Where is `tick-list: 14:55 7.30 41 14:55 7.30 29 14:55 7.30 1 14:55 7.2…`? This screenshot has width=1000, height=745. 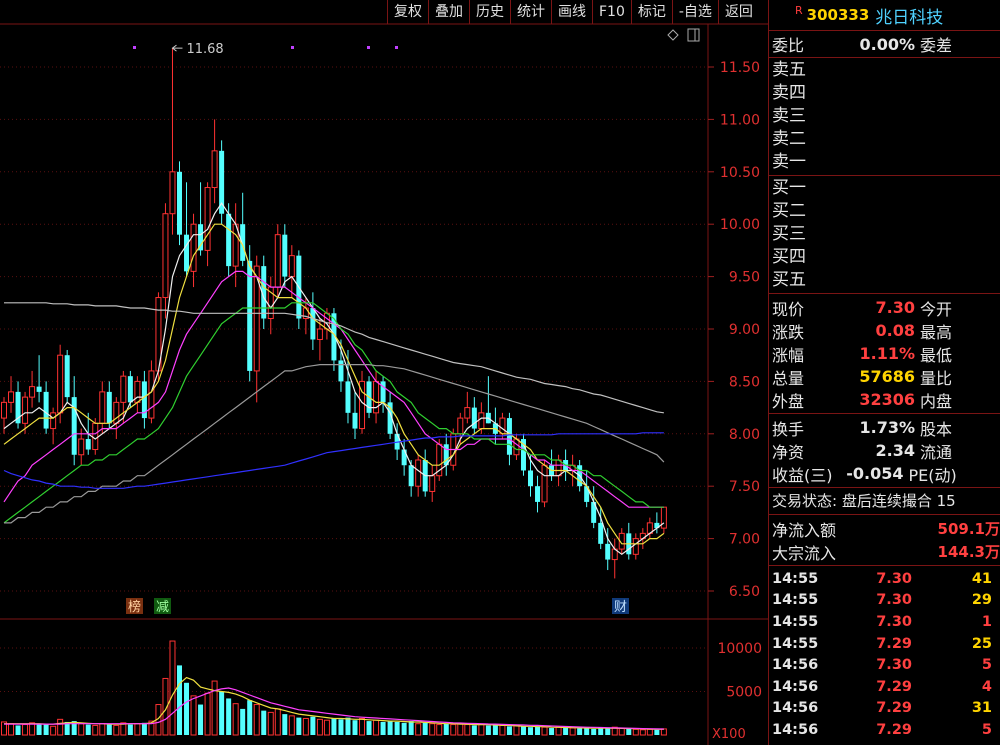
tick-list: 14:55 7.30 41 14:55 7.30 29 14:55 7.30 1 14:55 7.2… is located at coordinates (884, 655).